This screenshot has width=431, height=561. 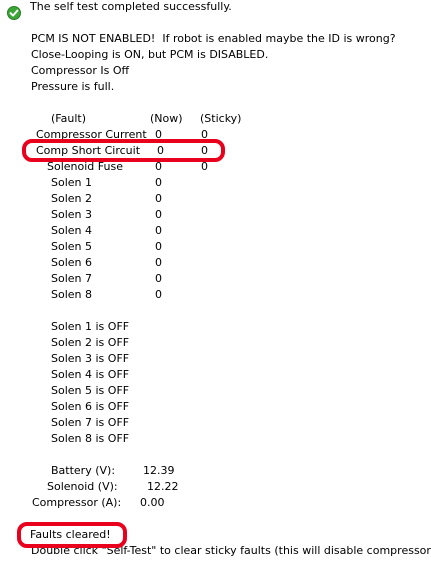 What do you see at coordinates (166, 118) in the screenshot?
I see `now-column-header: (Now)` at bounding box center [166, 118].